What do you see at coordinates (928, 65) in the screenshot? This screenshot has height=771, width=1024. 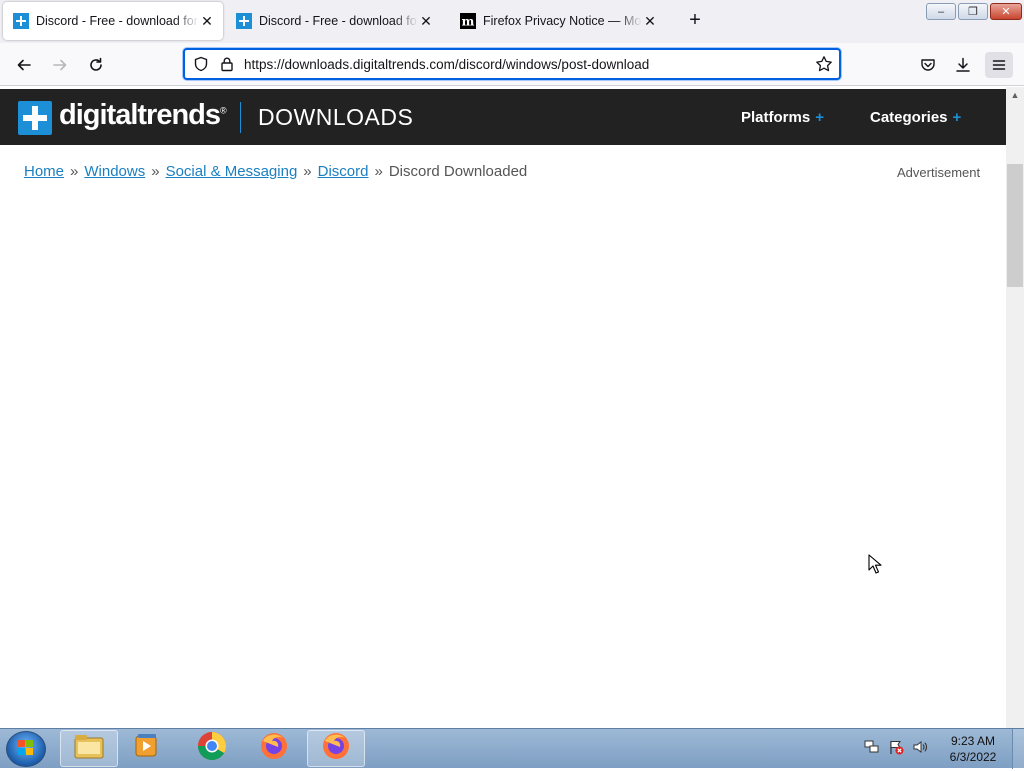 I see `pocket-icon` at bounding box center [928, 65].